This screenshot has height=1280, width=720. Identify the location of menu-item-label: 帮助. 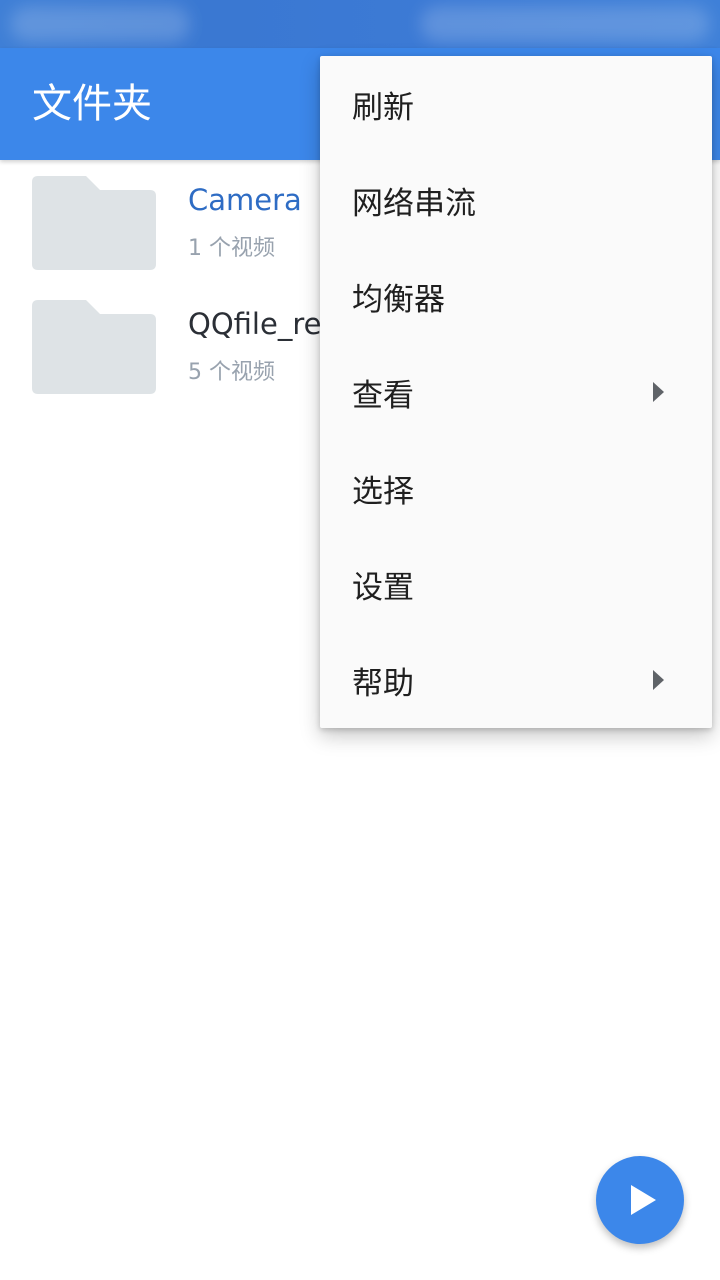
(383, 683).